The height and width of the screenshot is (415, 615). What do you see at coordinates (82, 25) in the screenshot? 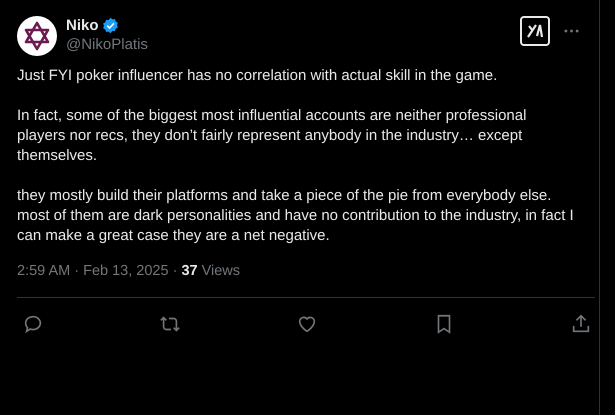
I see `author-name: Niko` at bounding box center [82, 25].